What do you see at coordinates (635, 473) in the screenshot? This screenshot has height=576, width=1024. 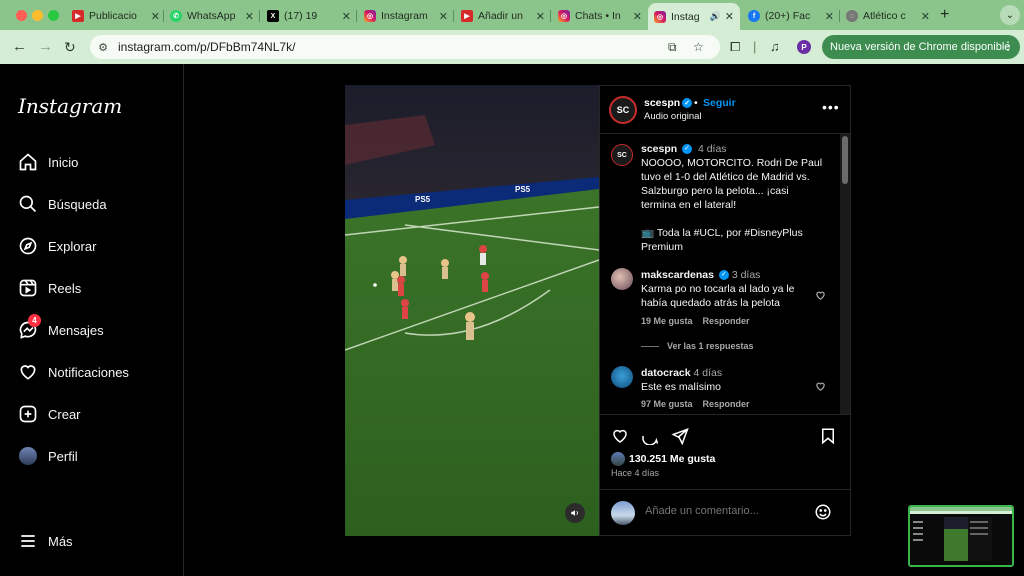 I see `post-date: Hace 4 días` at bounding box center [635, 473].